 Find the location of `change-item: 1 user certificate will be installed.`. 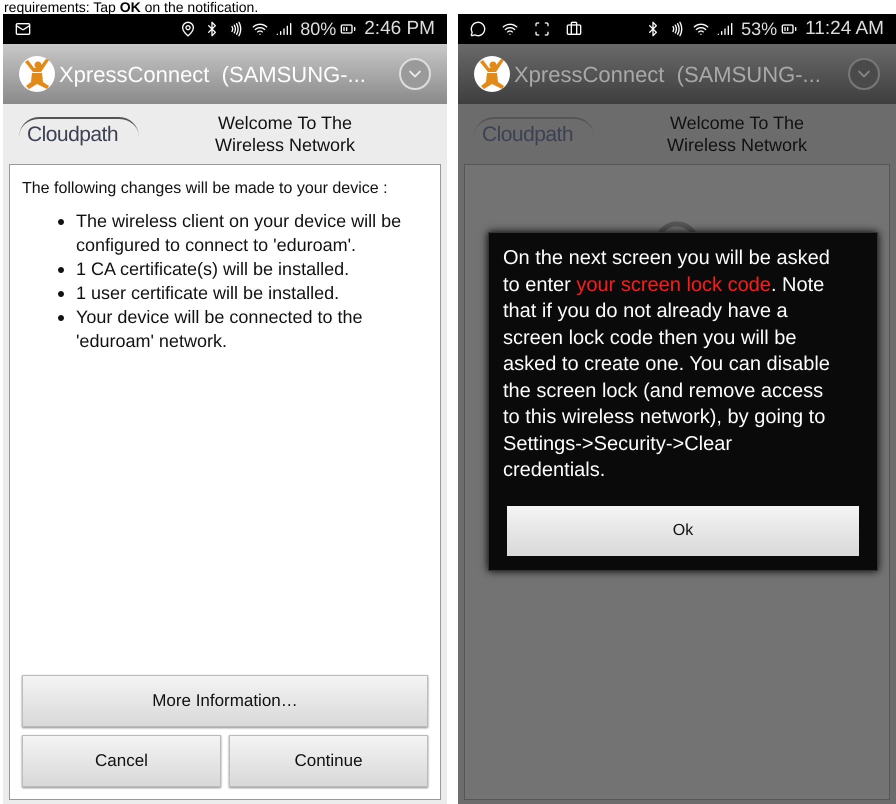

change-item: 1 user certificate will be installed. is located at coordinates (208, 293).